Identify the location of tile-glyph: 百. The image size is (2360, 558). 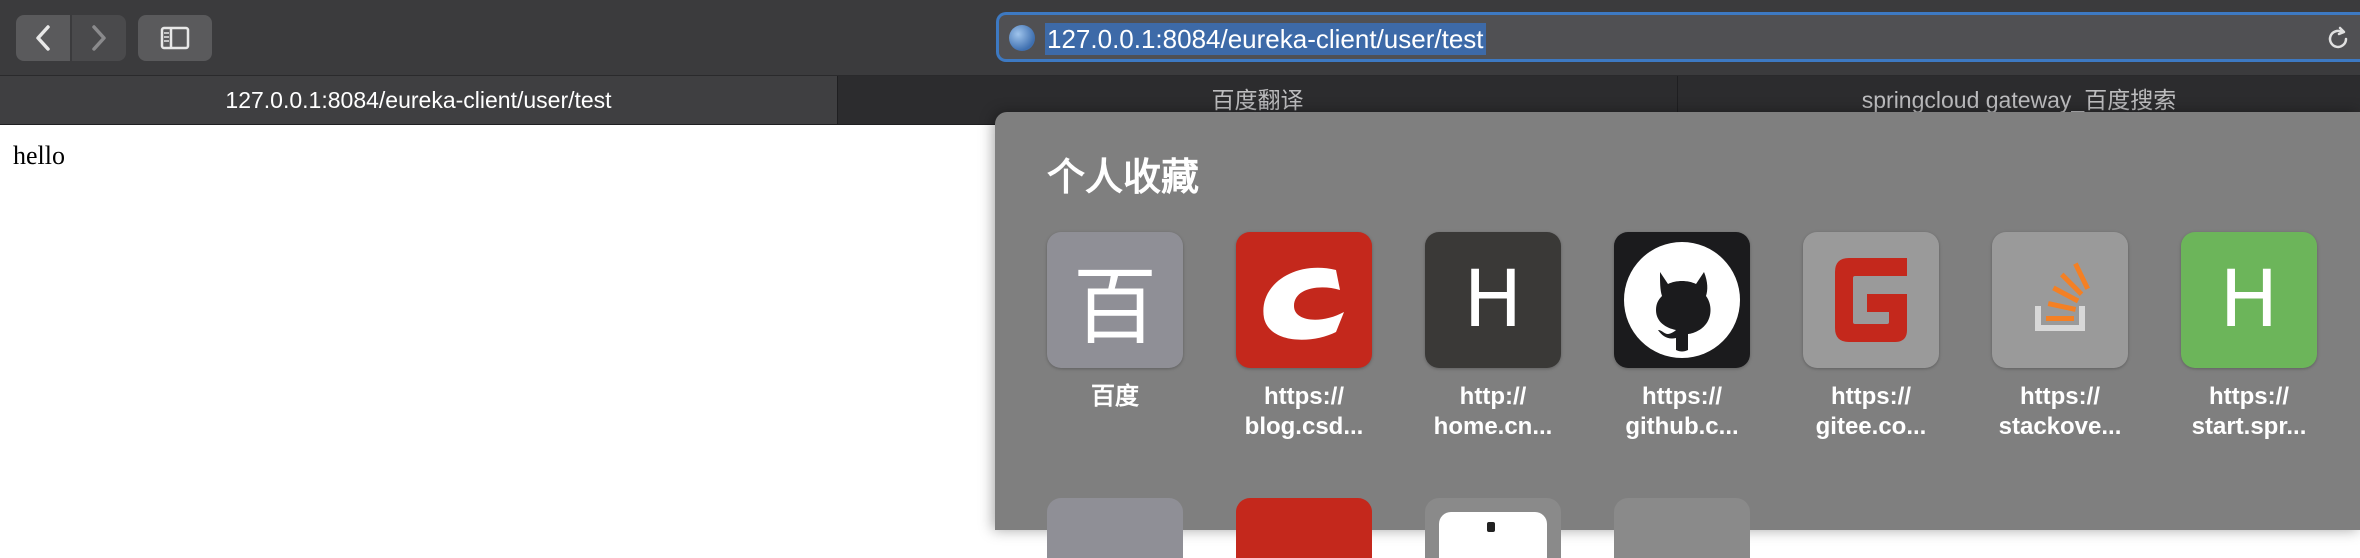
(1114, 306).